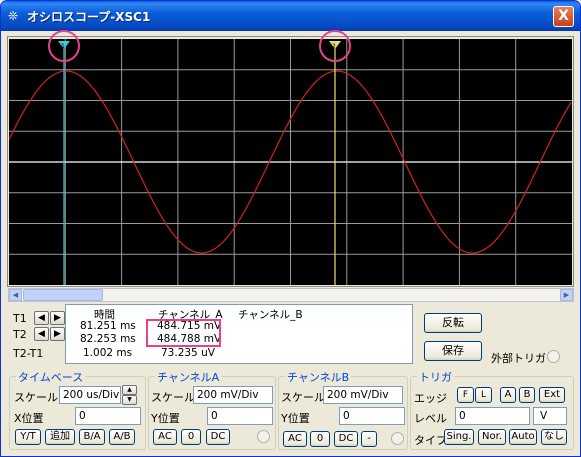  Describe the element at coordinates (28, 353) in the screenshot. I see `t2-t1-label: T2-T1` at that location.